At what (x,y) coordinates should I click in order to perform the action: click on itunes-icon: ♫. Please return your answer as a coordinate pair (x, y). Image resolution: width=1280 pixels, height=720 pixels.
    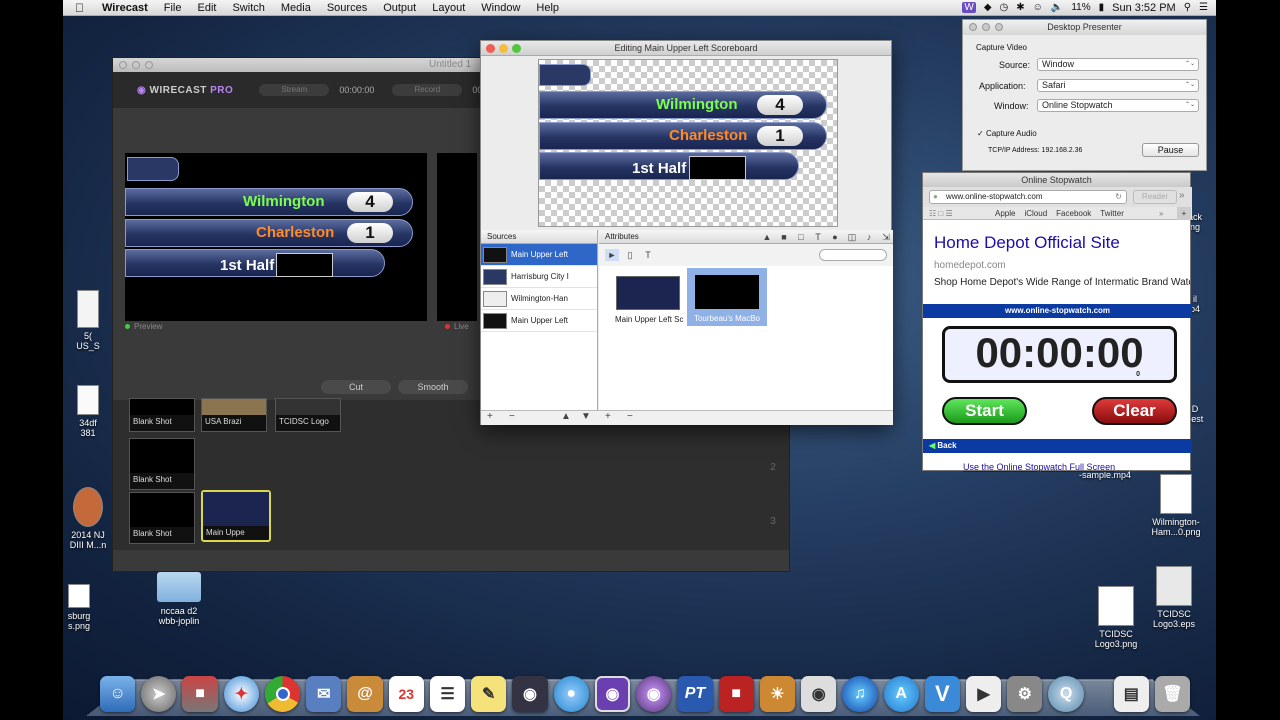
    Looking at the image, I should click on (860, 694).